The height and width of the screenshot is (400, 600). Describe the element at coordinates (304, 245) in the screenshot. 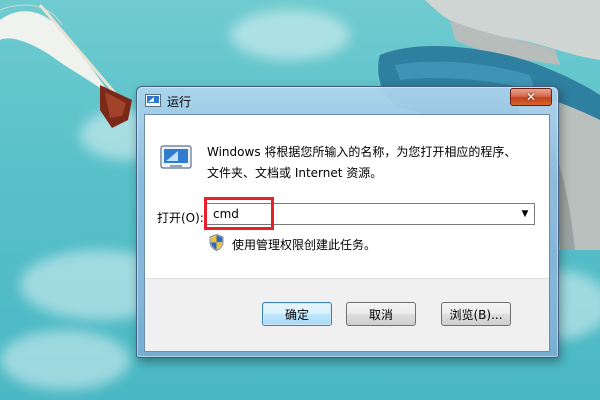

I see `admin-rights-note: 使用管理权限创建此任务。` at that location.